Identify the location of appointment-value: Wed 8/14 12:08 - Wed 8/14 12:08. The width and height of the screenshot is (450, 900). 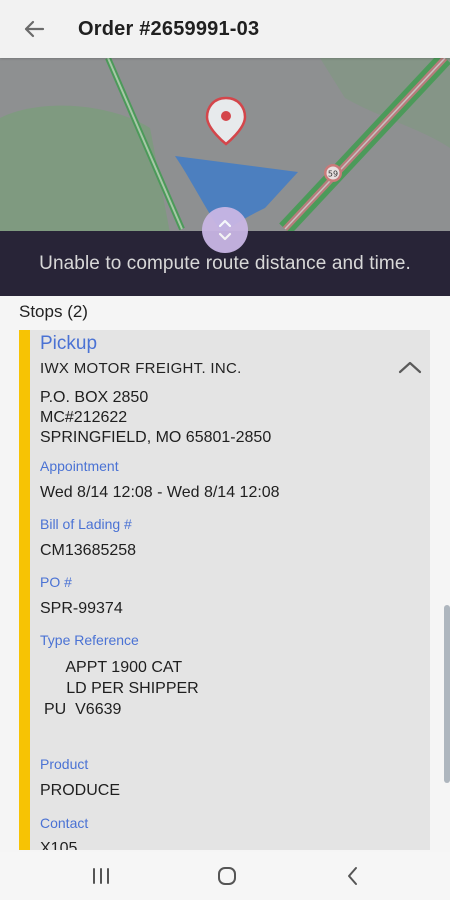
(160, 492).